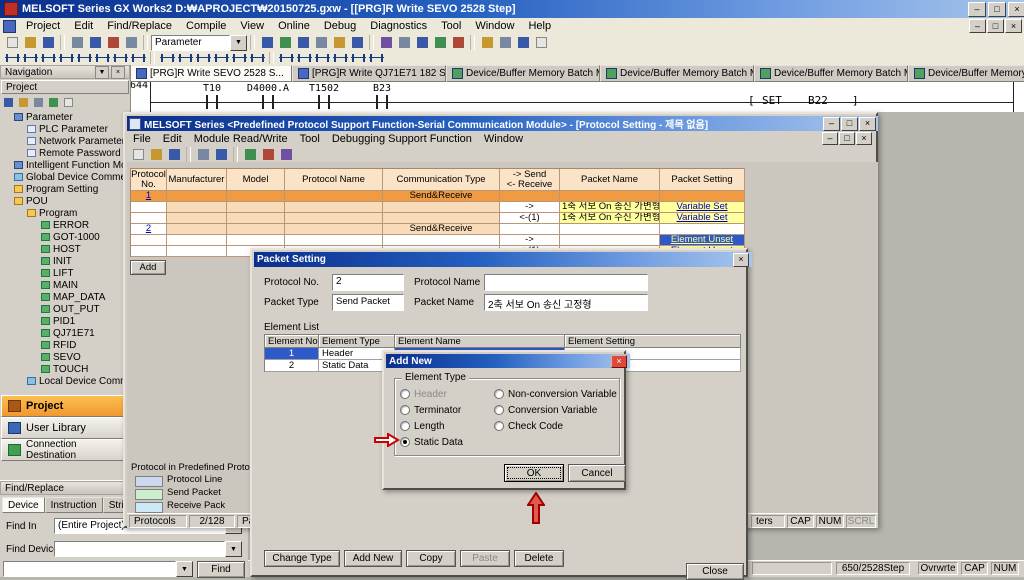 The image size is (1024, 580). Describe the element at coordinates (545, 410) in the screenshot. I see `radio-conversion-variable: Conversion Variable` at that location.